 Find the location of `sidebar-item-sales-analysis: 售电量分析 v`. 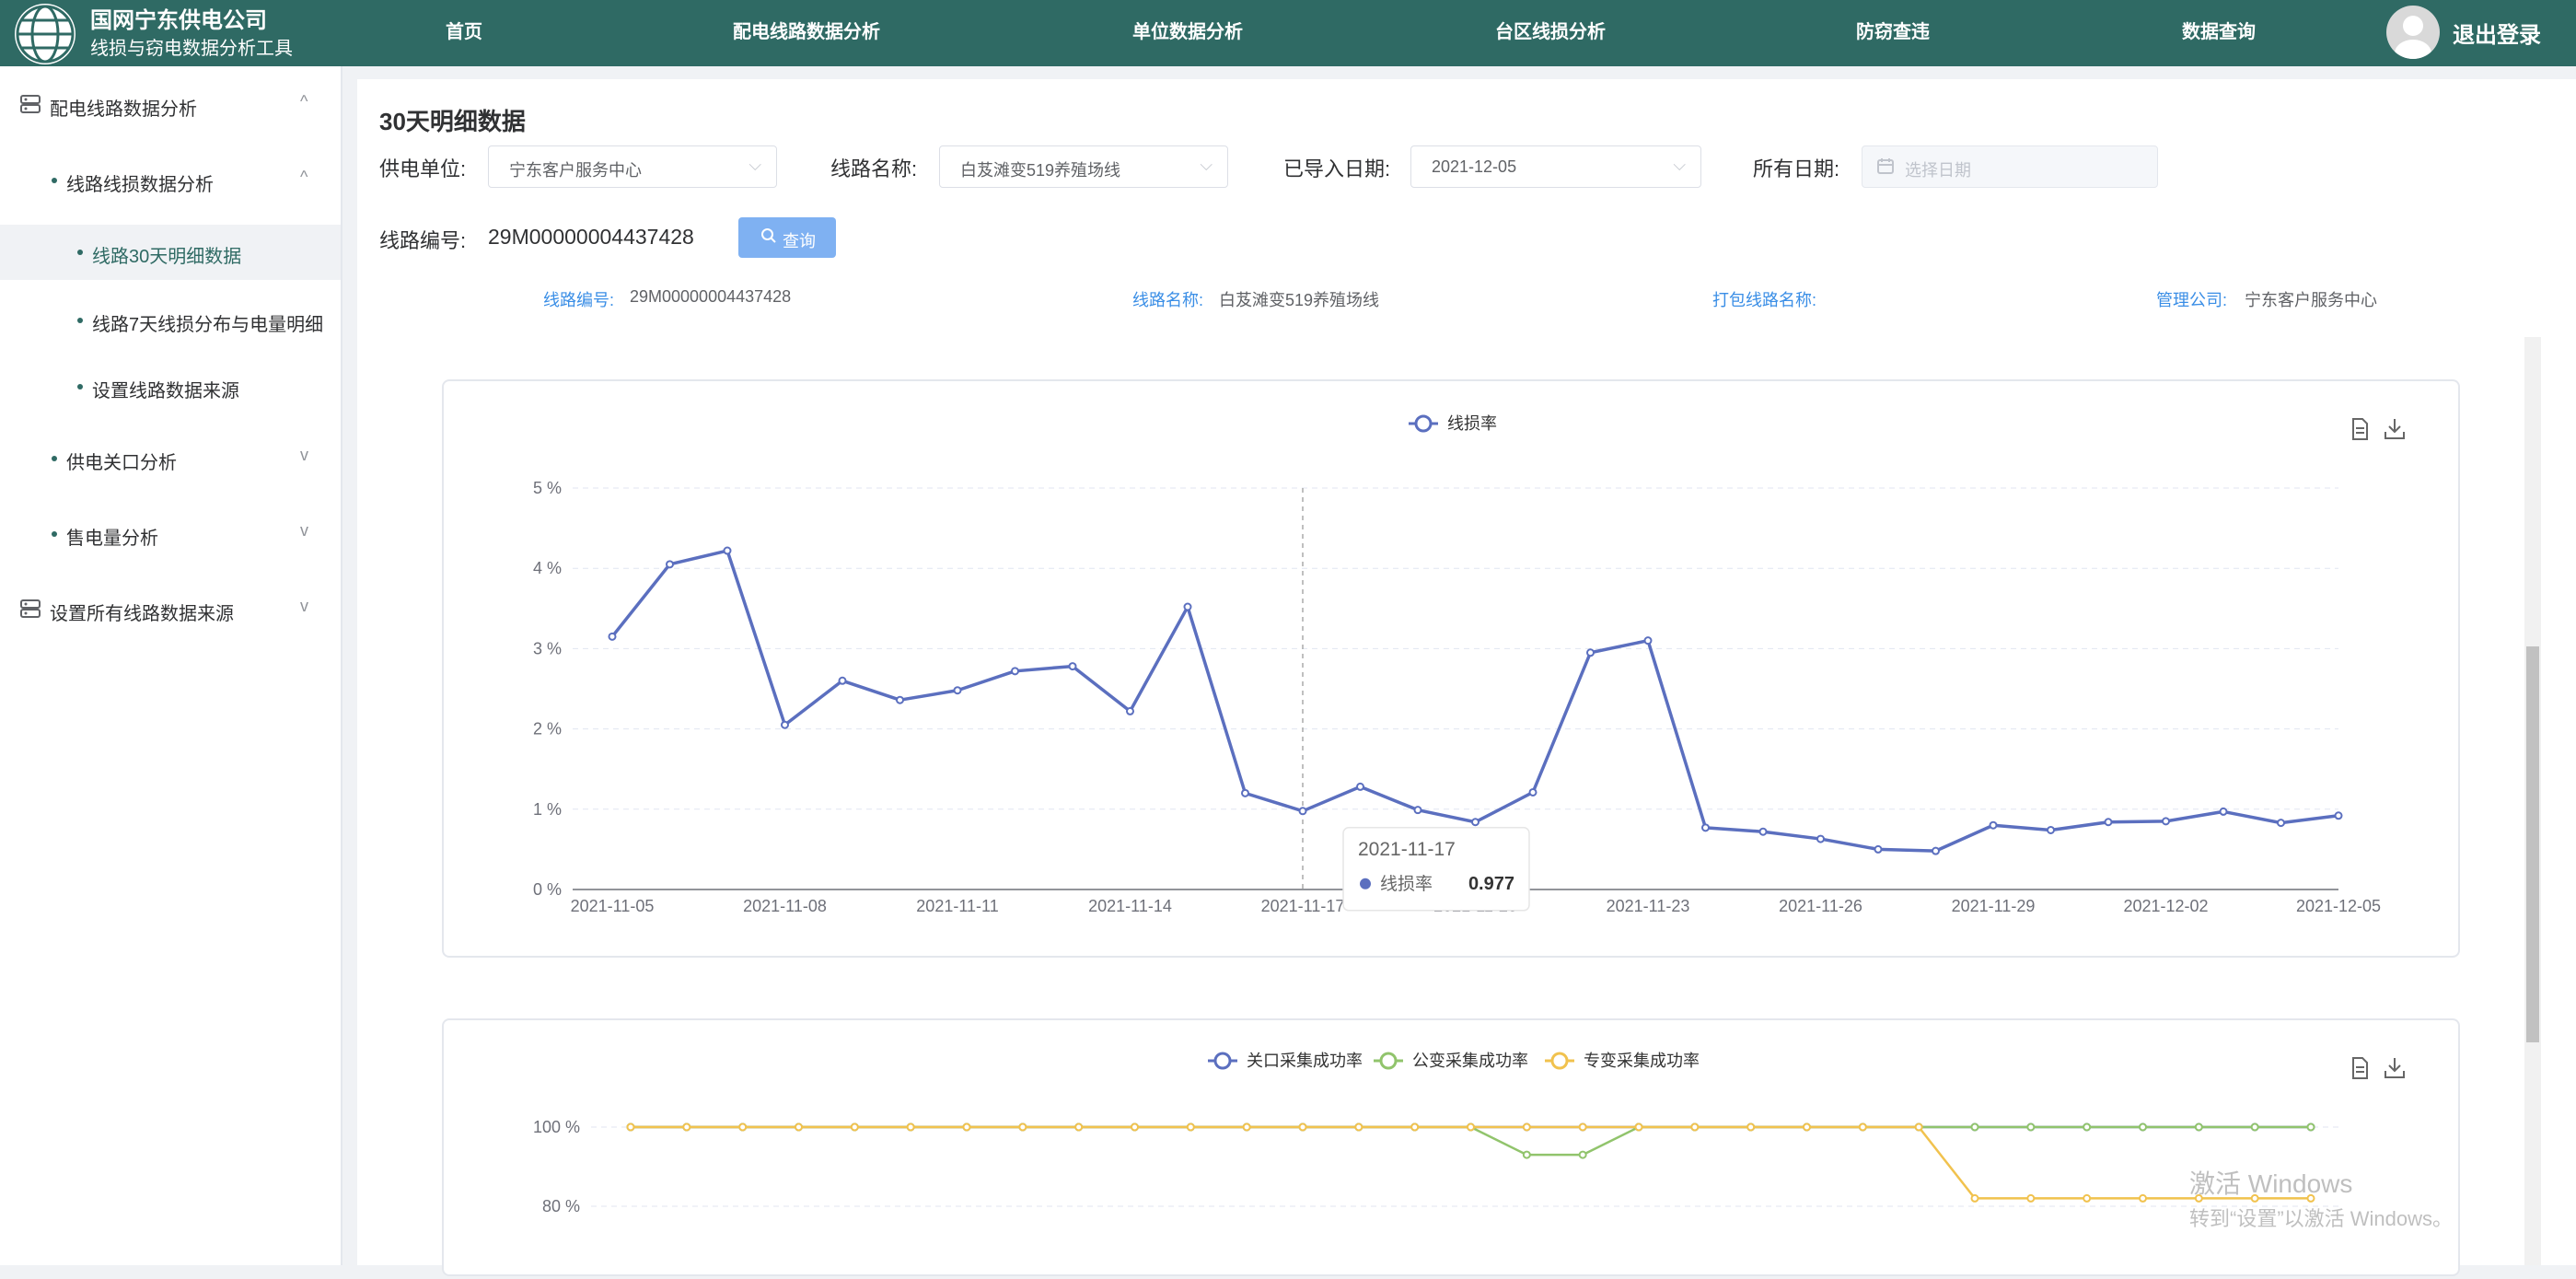

sidebar-item-sales-analysis: 售电量分析 v is located at coordinates (170, 534).